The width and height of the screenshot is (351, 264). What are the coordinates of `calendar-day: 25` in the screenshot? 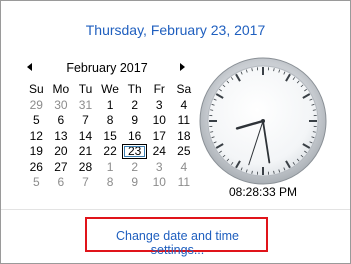 It's located at (184, 151).